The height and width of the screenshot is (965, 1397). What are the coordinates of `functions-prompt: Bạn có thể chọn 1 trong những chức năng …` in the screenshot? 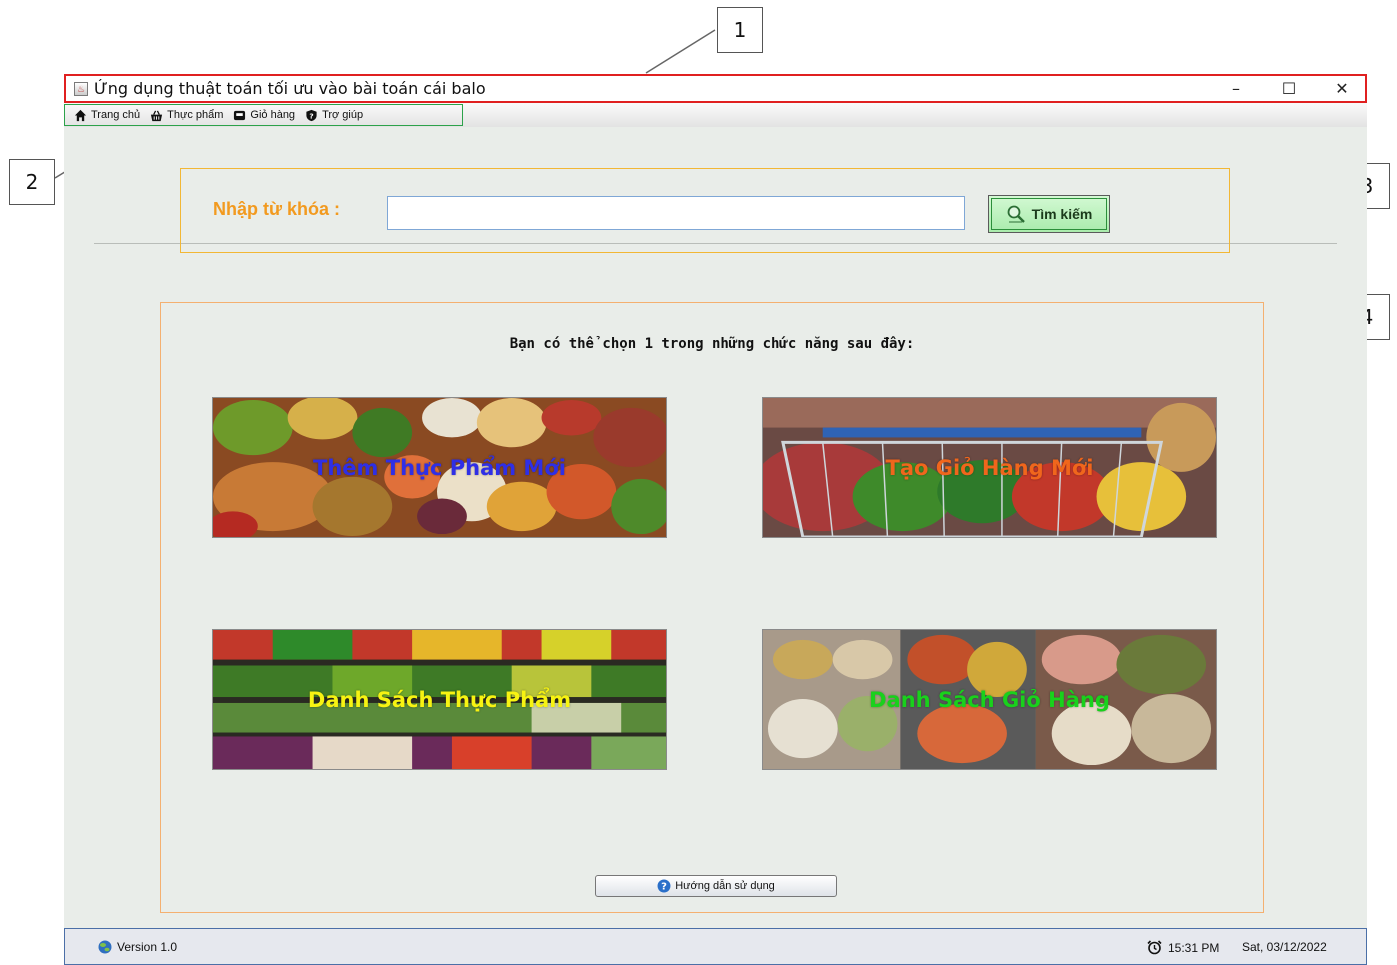 It's located at (712, 344).